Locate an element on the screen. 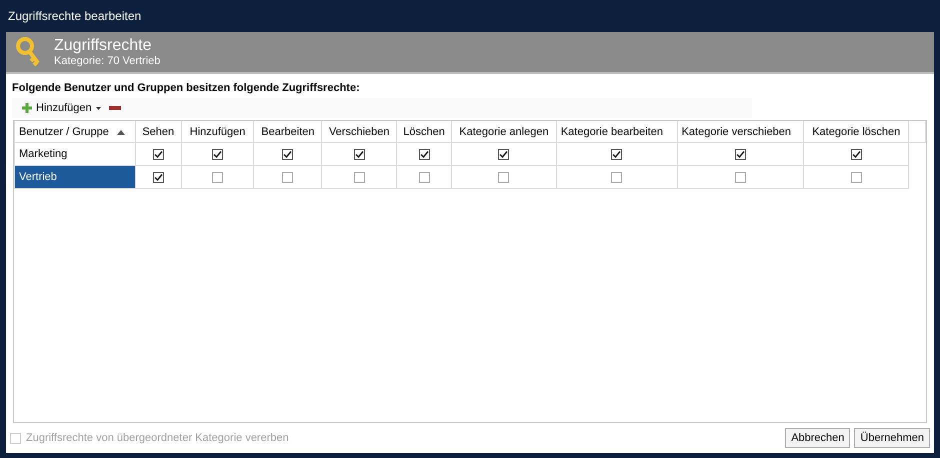  add-button: Hinzufügen is located at coordinates (61, 108).